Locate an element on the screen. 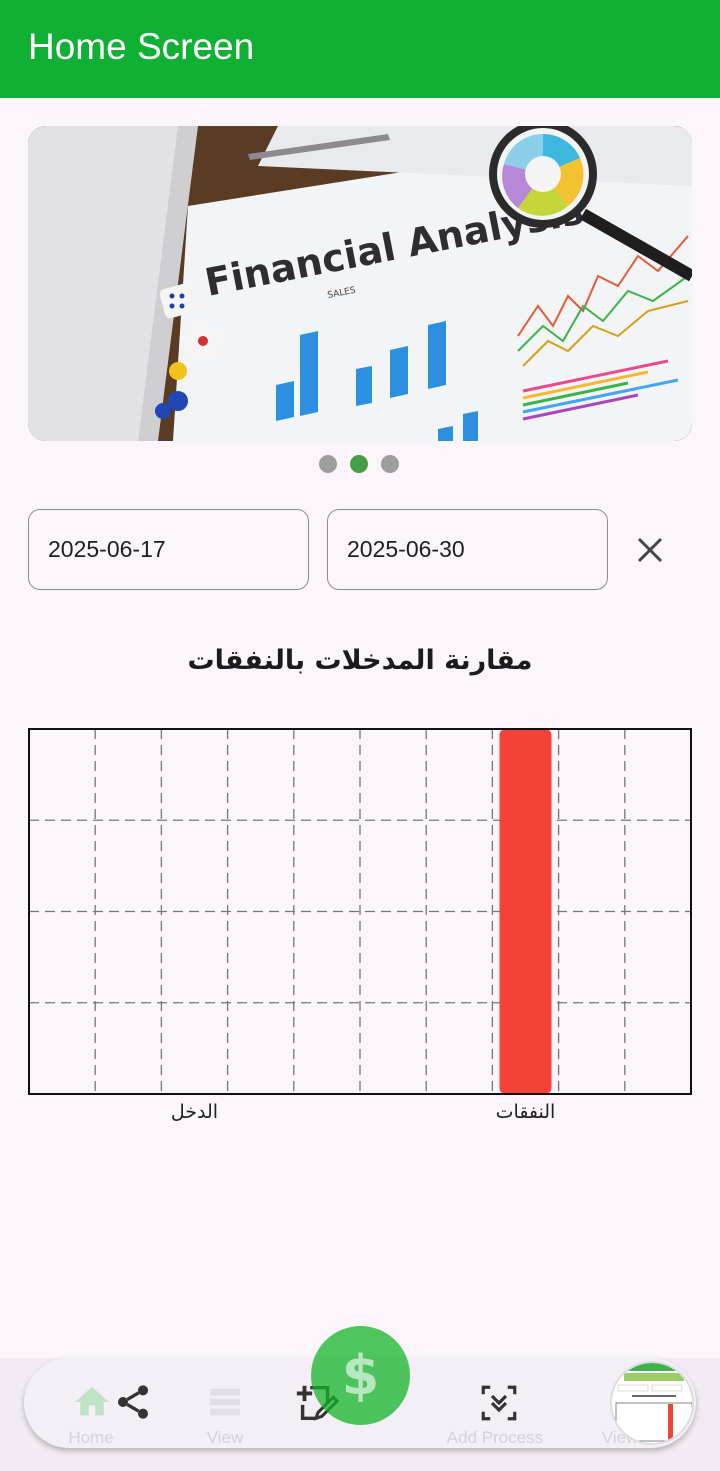 The height and width of the screenshot is (1471, 720). chart-x-tick-label: النفقات is located at coordinates (526, 1112).